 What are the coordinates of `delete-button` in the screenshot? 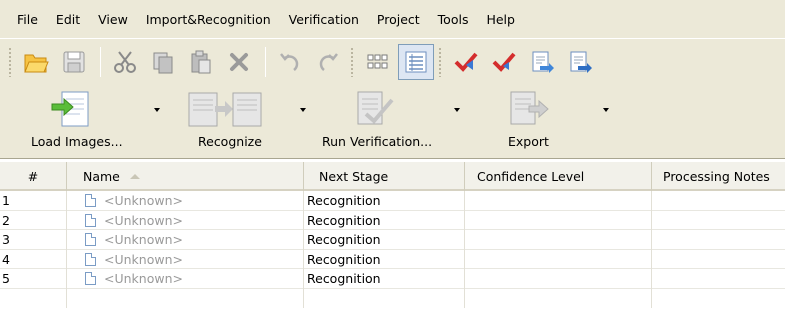 It's located at (239, 62).